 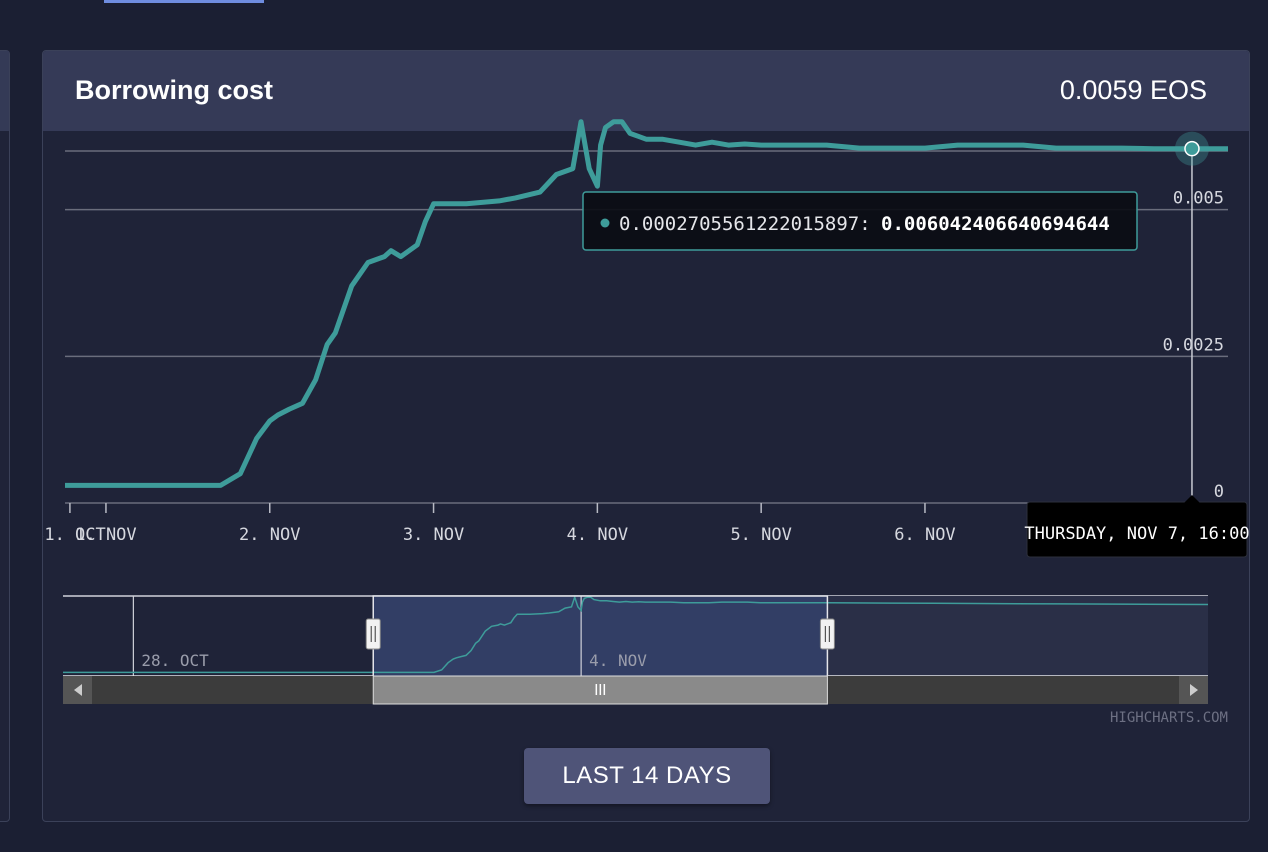 I want to click on y-tick-label: 0.0025, so click(x=1193, y=345).